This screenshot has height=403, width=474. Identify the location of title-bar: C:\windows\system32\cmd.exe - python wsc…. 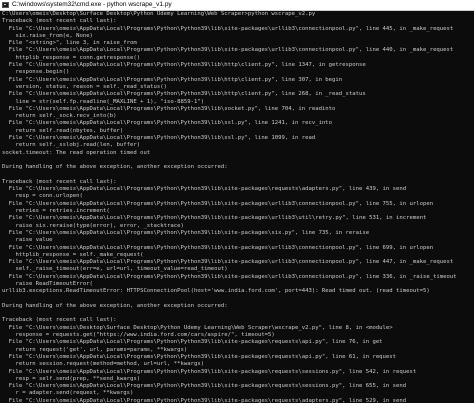
(237, 5).